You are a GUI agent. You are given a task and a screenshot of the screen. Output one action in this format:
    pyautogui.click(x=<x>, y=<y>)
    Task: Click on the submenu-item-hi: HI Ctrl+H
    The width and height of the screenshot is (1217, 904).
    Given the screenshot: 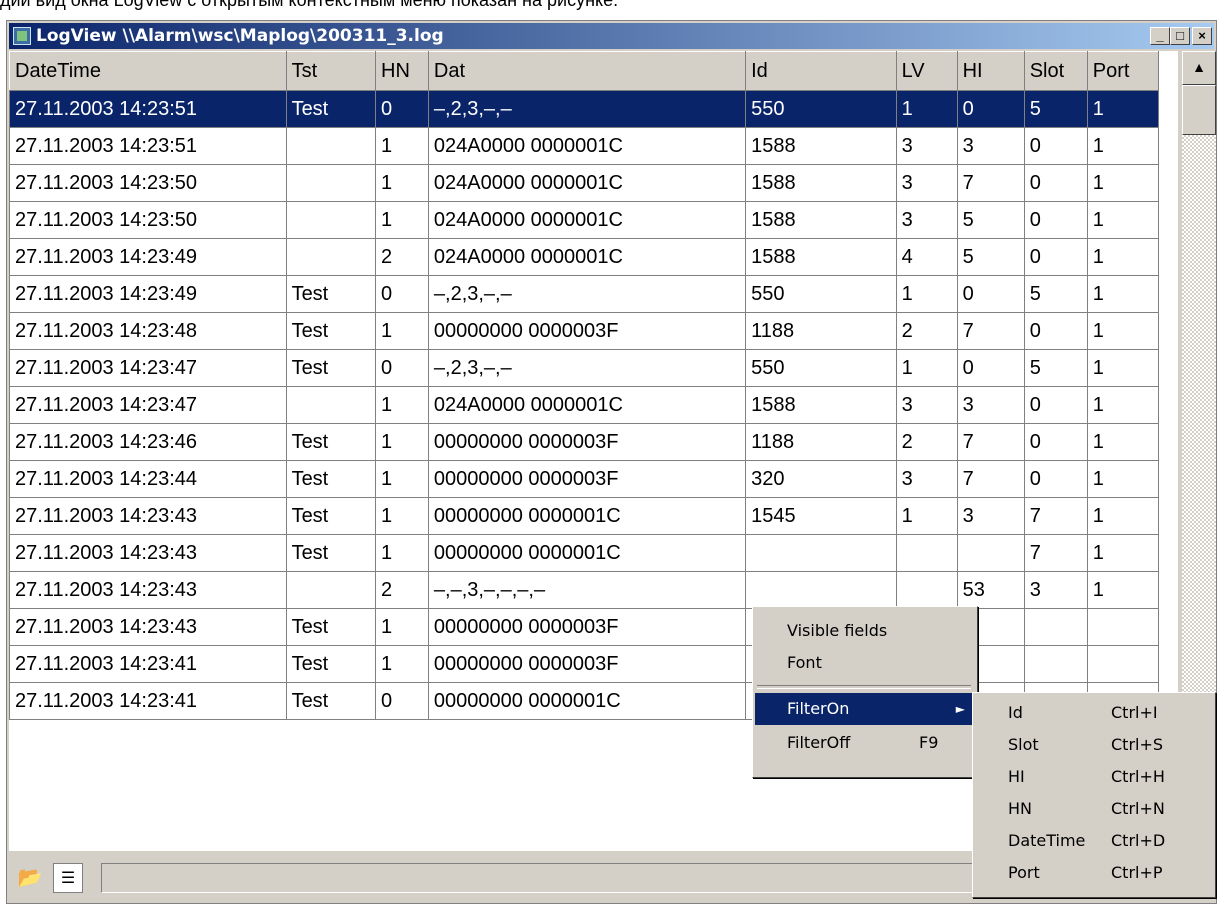 What is the action you would take?
    pyautogui.click(x=1093, y=777)
    